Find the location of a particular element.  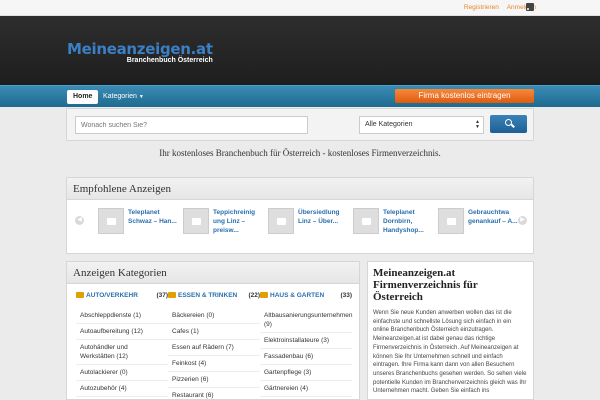

subcategory-link: Elektroinstallateure (3) is located at coordinates (306, 341).